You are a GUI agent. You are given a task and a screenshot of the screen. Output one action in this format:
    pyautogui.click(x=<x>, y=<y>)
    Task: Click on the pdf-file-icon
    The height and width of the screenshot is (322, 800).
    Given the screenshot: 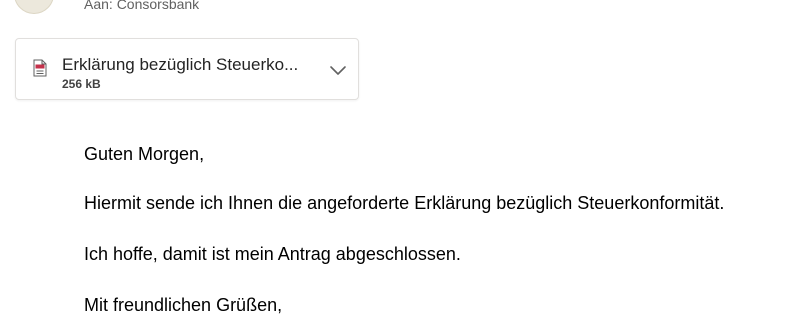 What is the action you would take?
    pyautogui.click(x=40, y=68)
    